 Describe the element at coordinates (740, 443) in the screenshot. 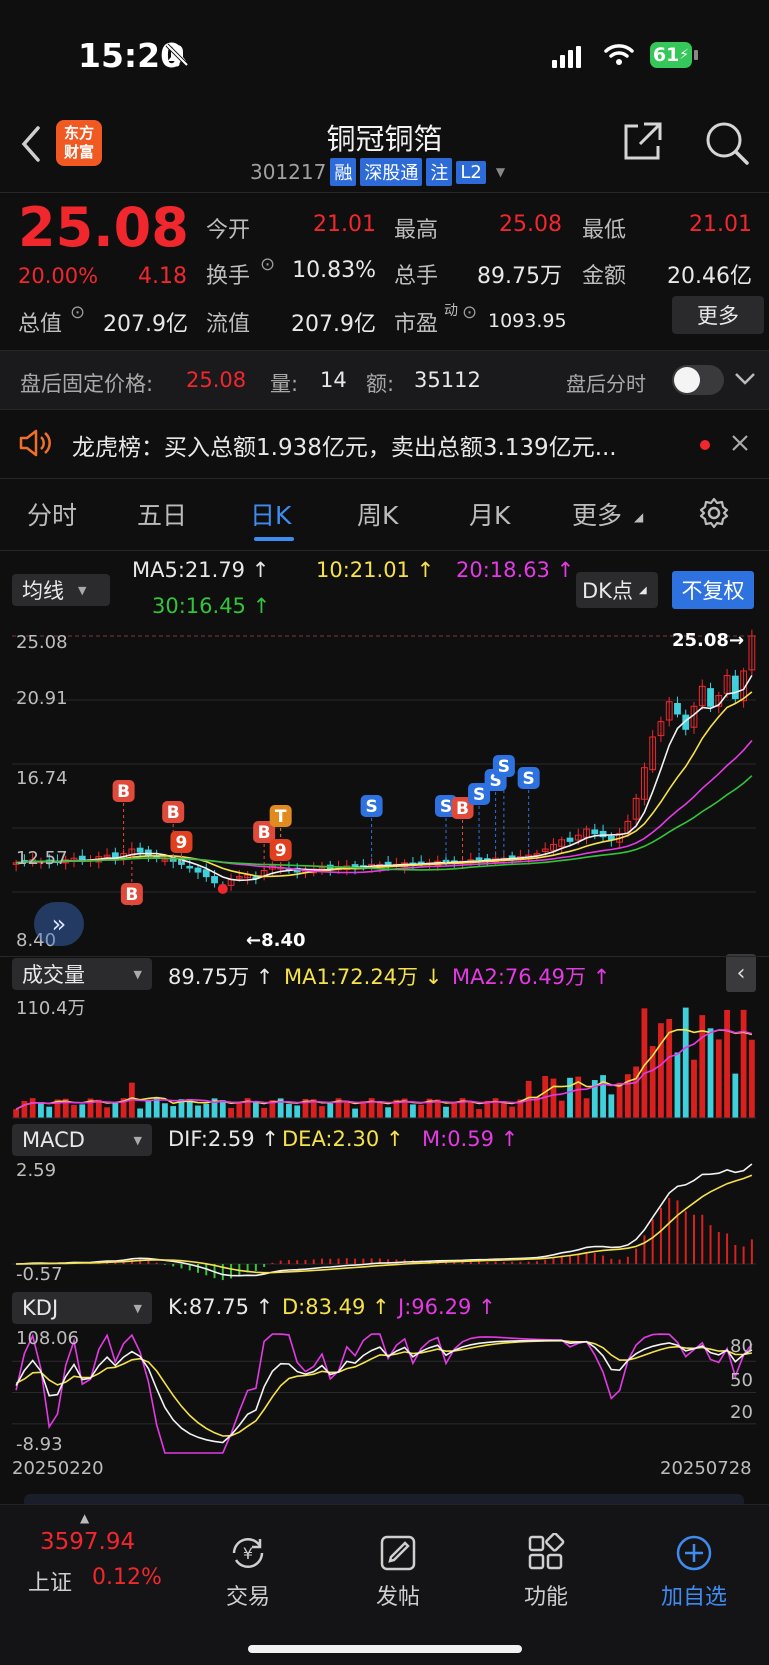

I see `close-icon` at that location.